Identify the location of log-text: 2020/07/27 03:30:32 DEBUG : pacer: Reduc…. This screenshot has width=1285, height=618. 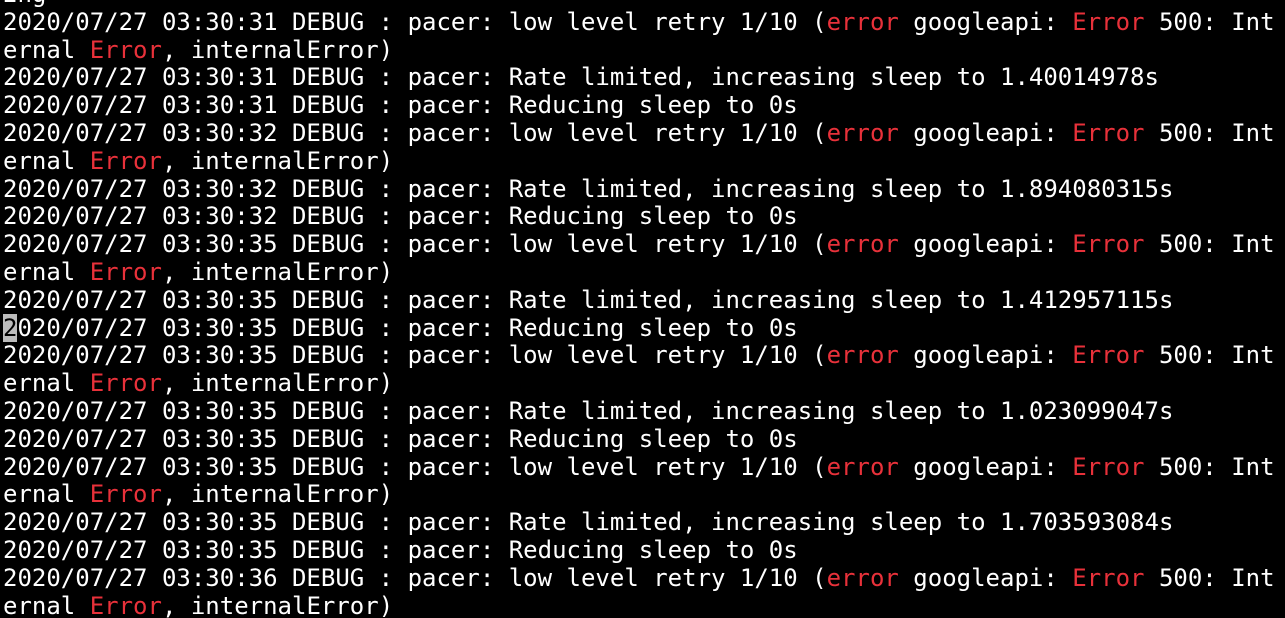
(400, 216).